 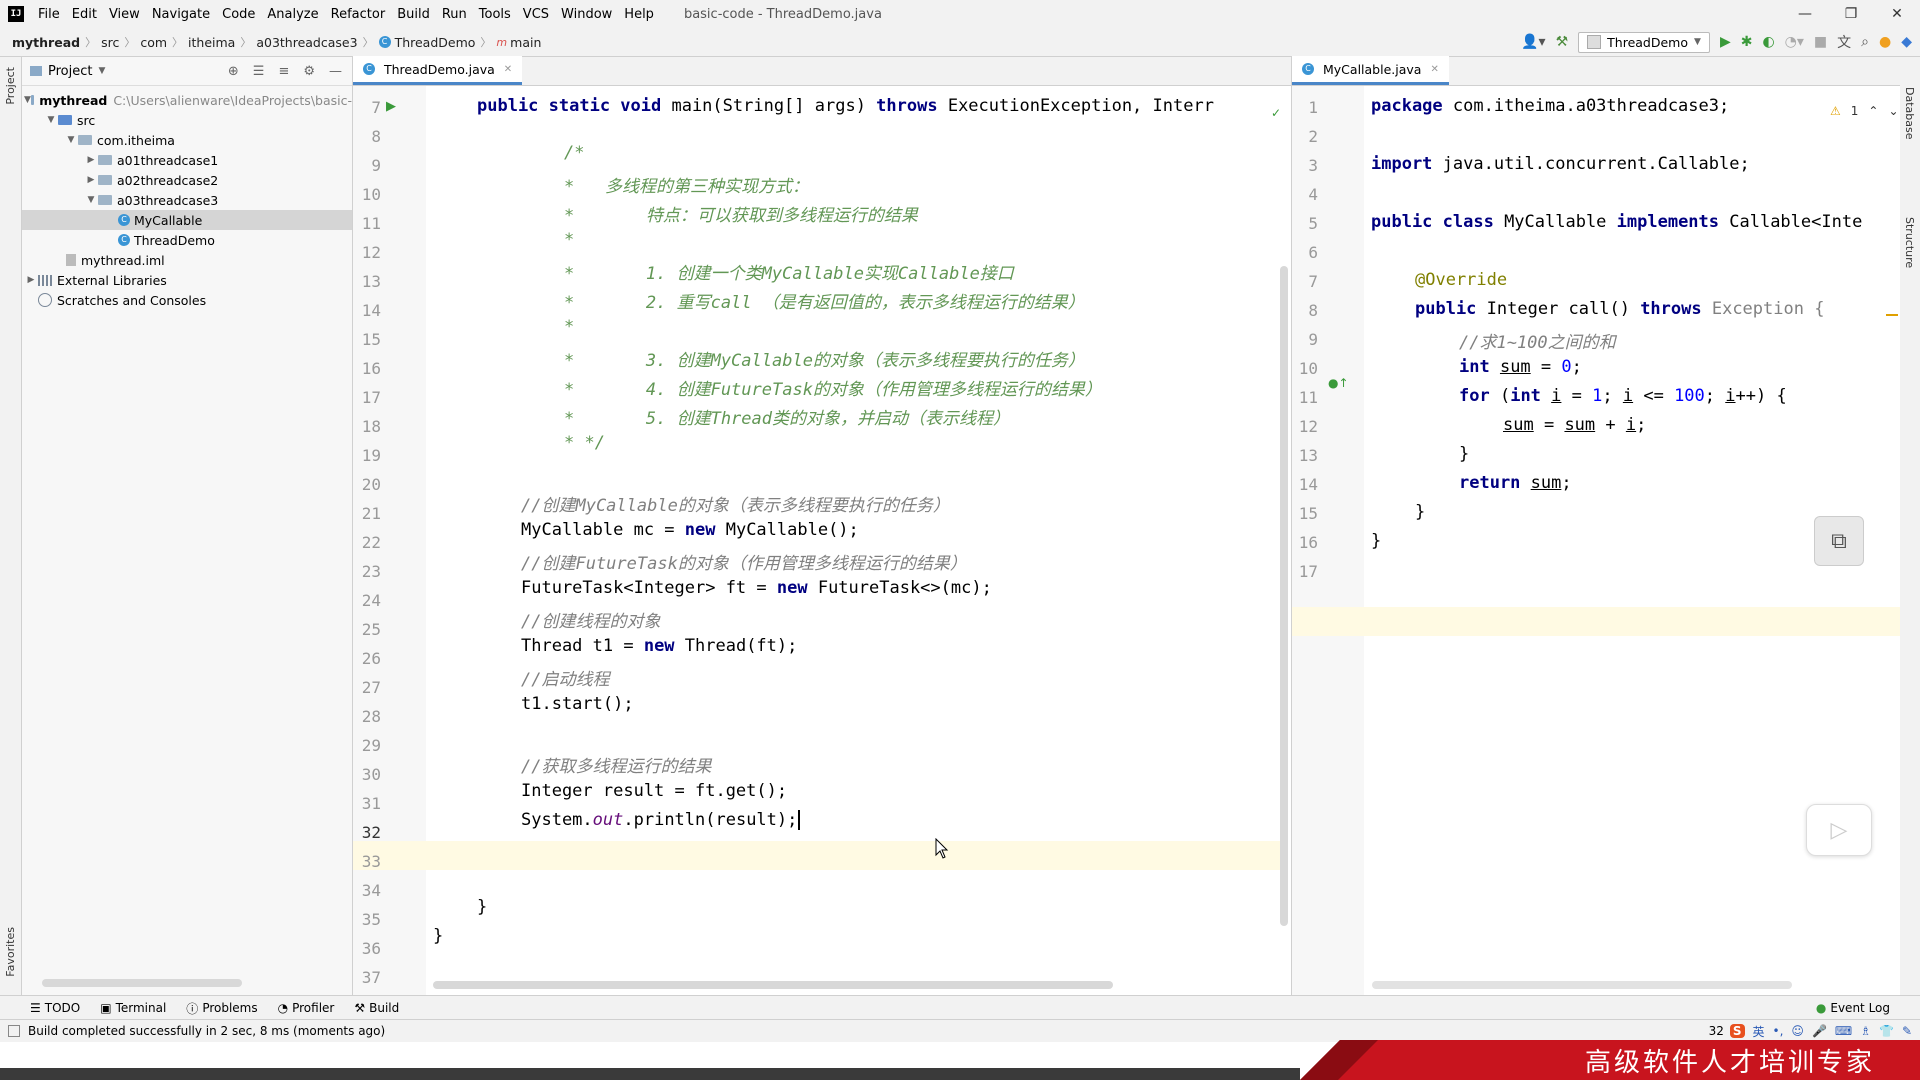 What do you see at coordinates (309, 71) in the screenshot?
I see `gear-icon: ⚙` at bounding box center [309, 71].